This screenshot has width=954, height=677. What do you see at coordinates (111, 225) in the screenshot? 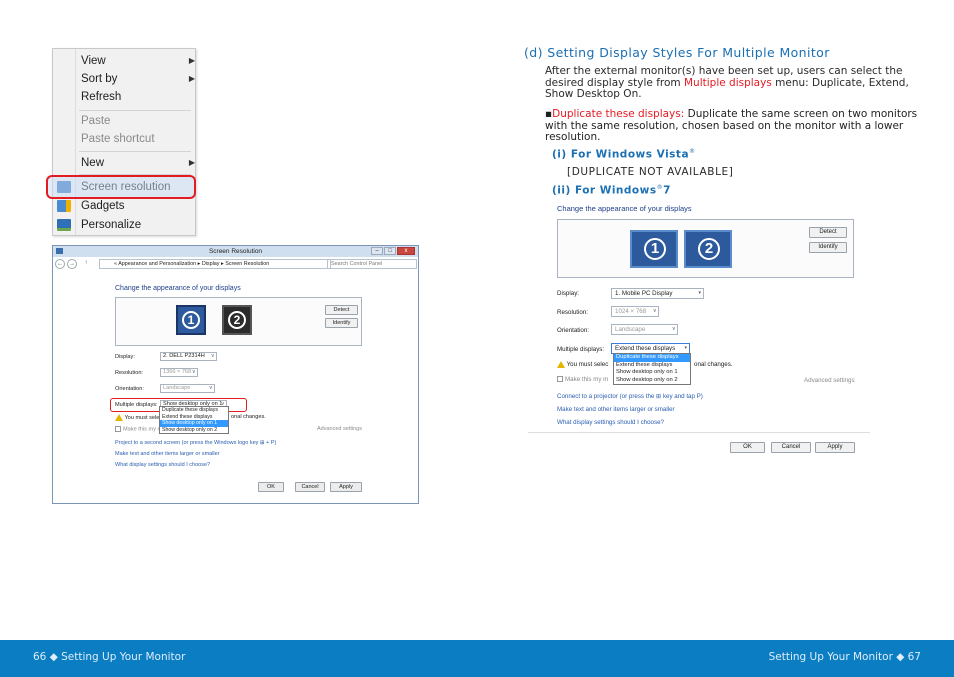
I see `menu-item-personalize: Personalize` at bounding box center [111, 225].